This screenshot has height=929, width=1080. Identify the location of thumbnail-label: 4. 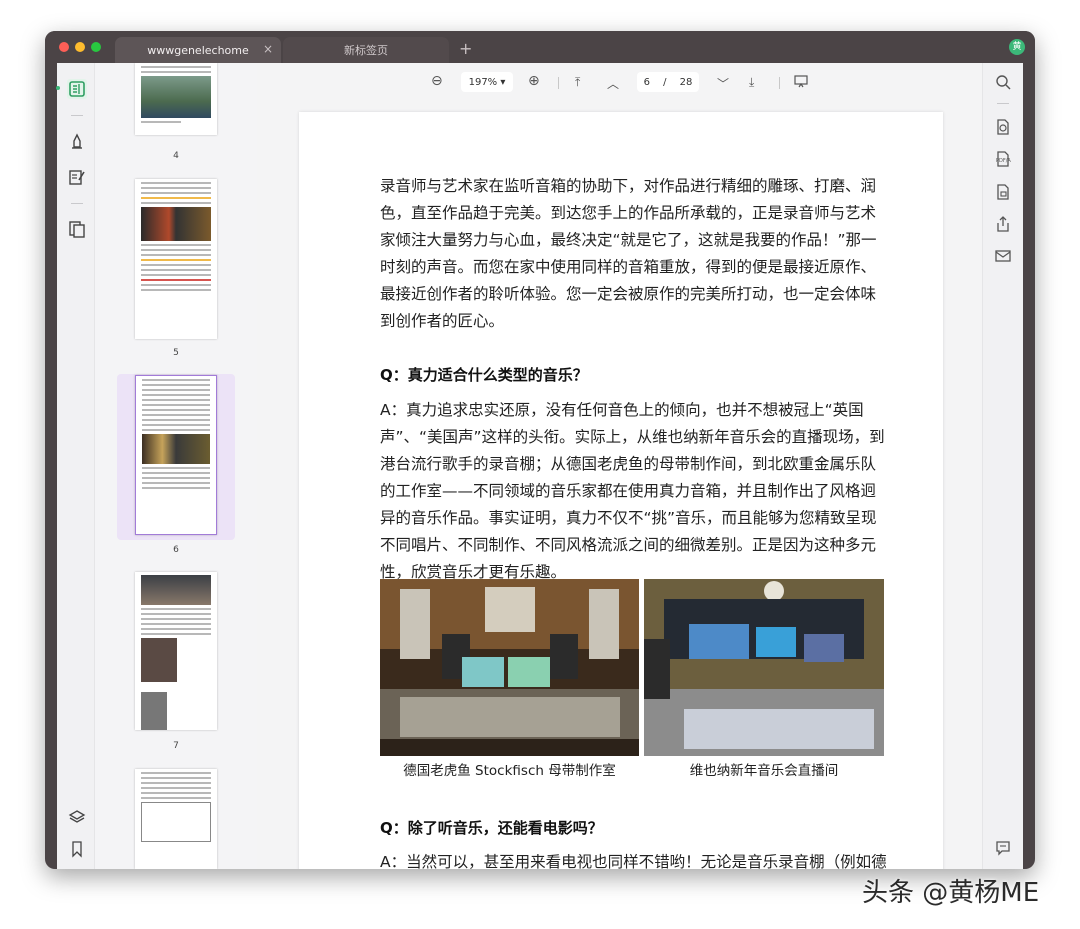
(176, 156).